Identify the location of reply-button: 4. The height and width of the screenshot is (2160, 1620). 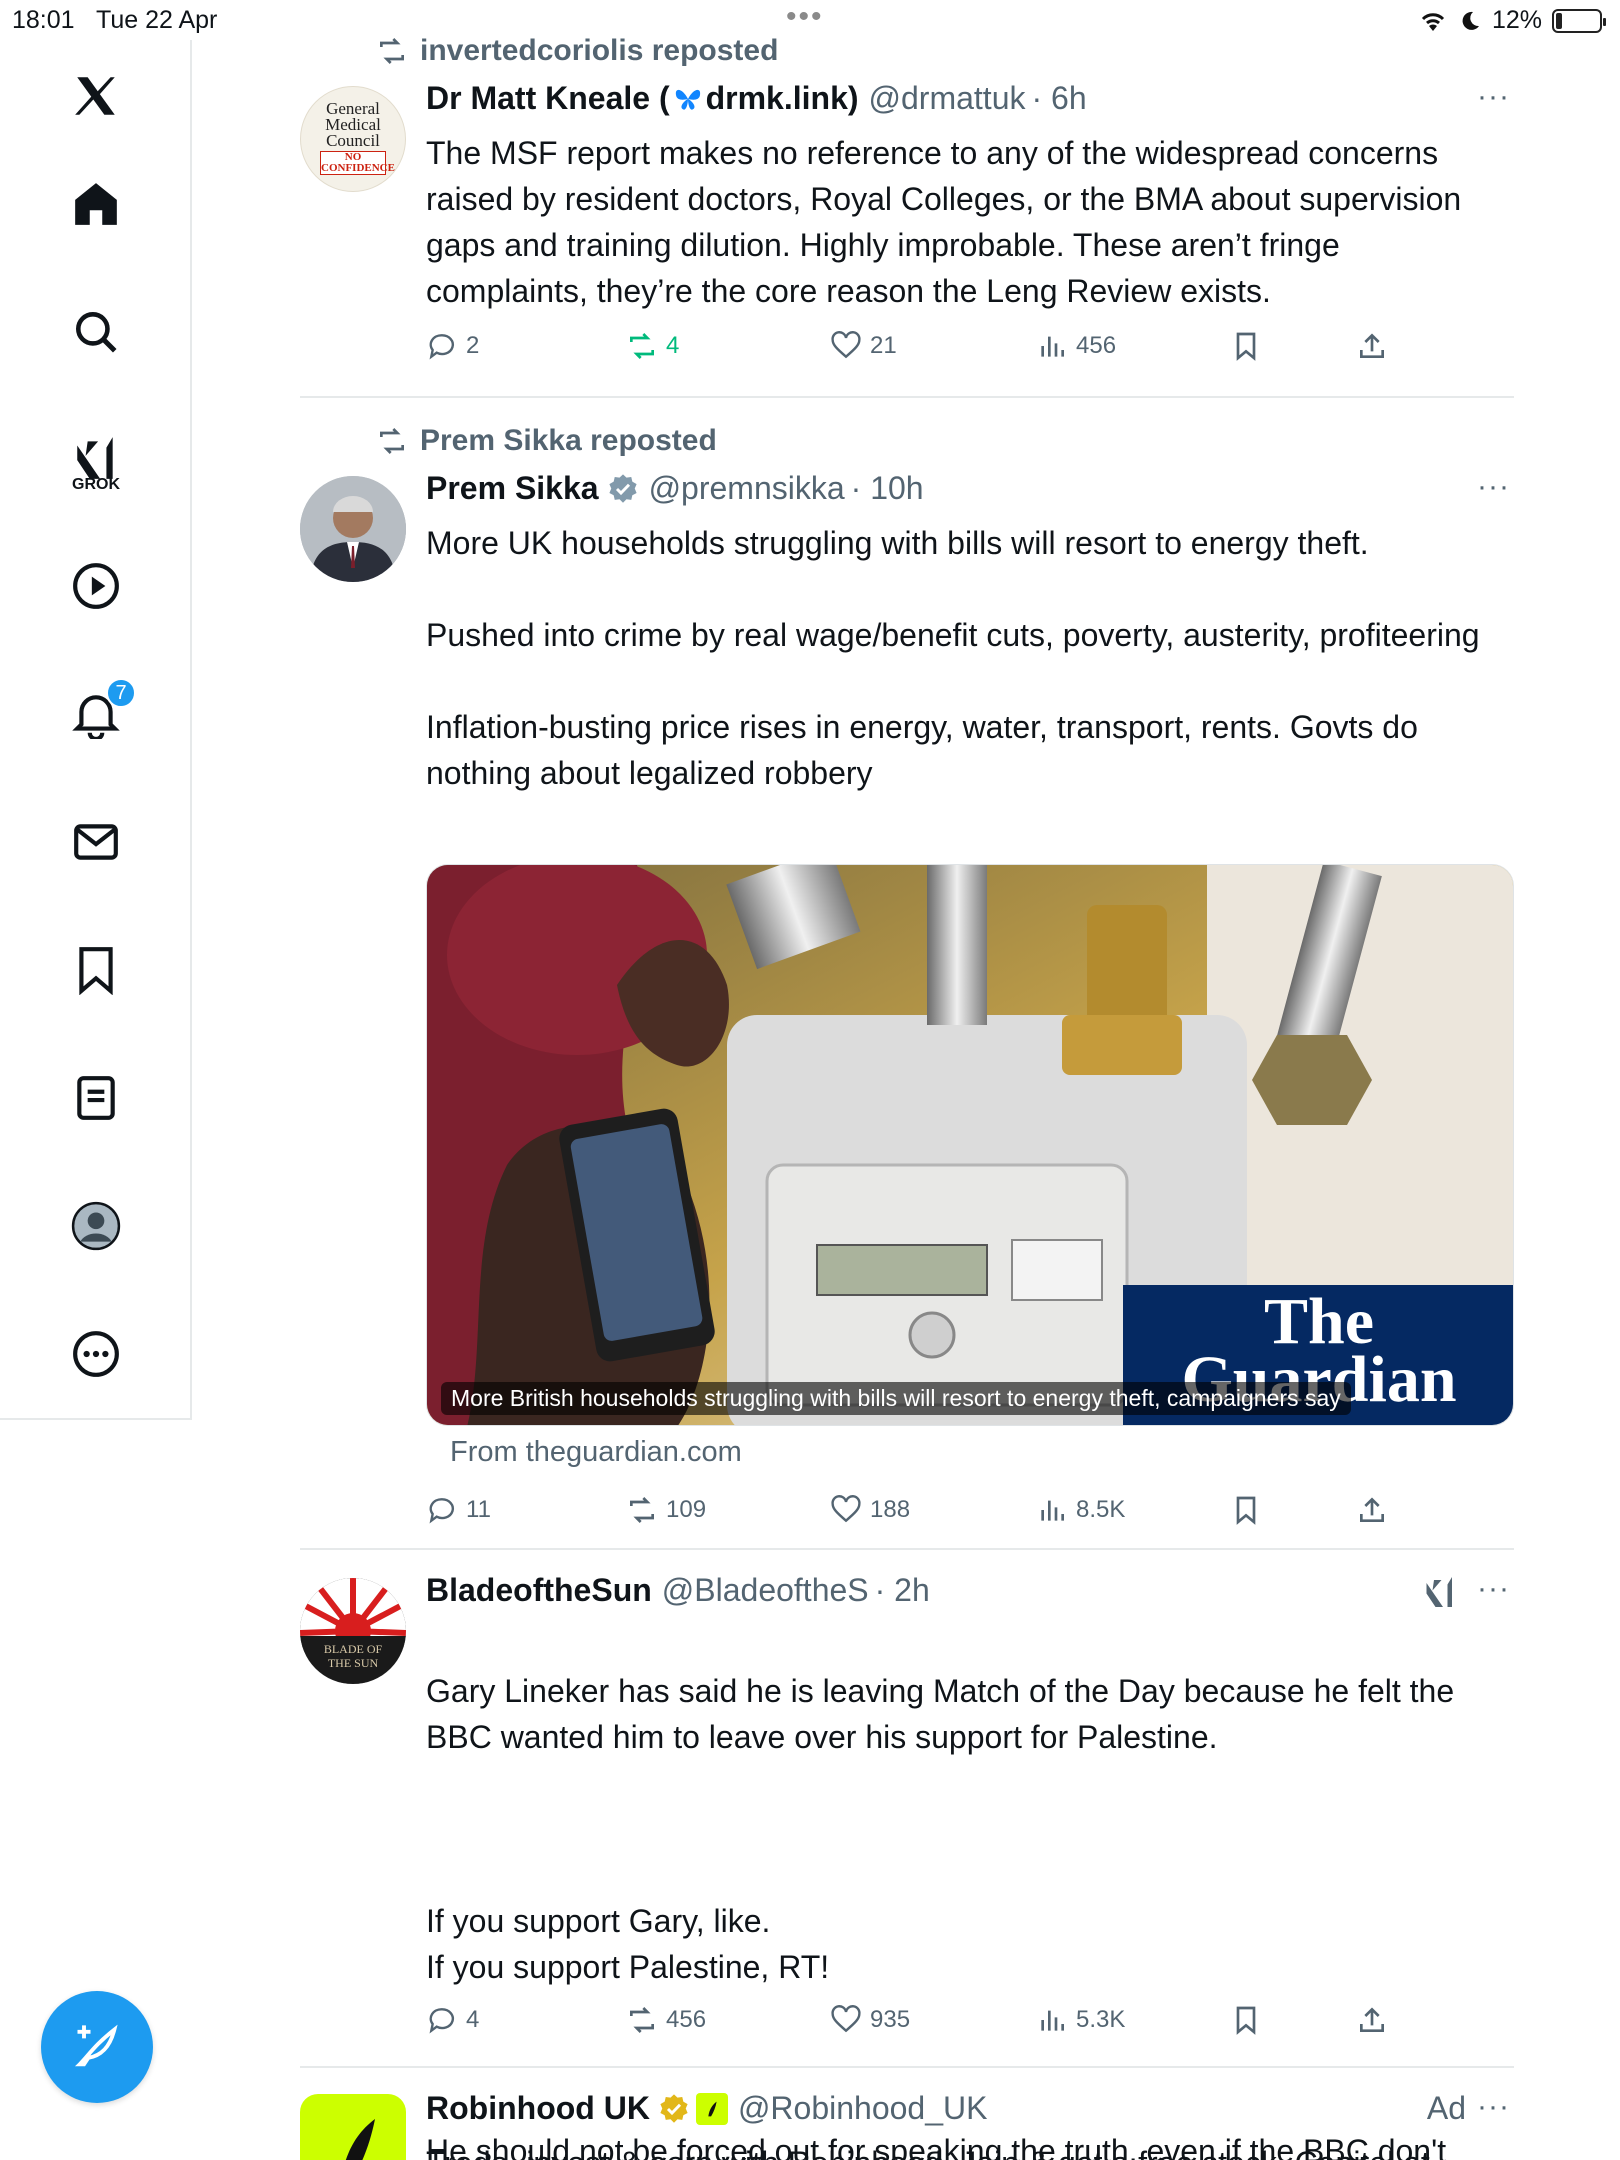
(452, 2020).